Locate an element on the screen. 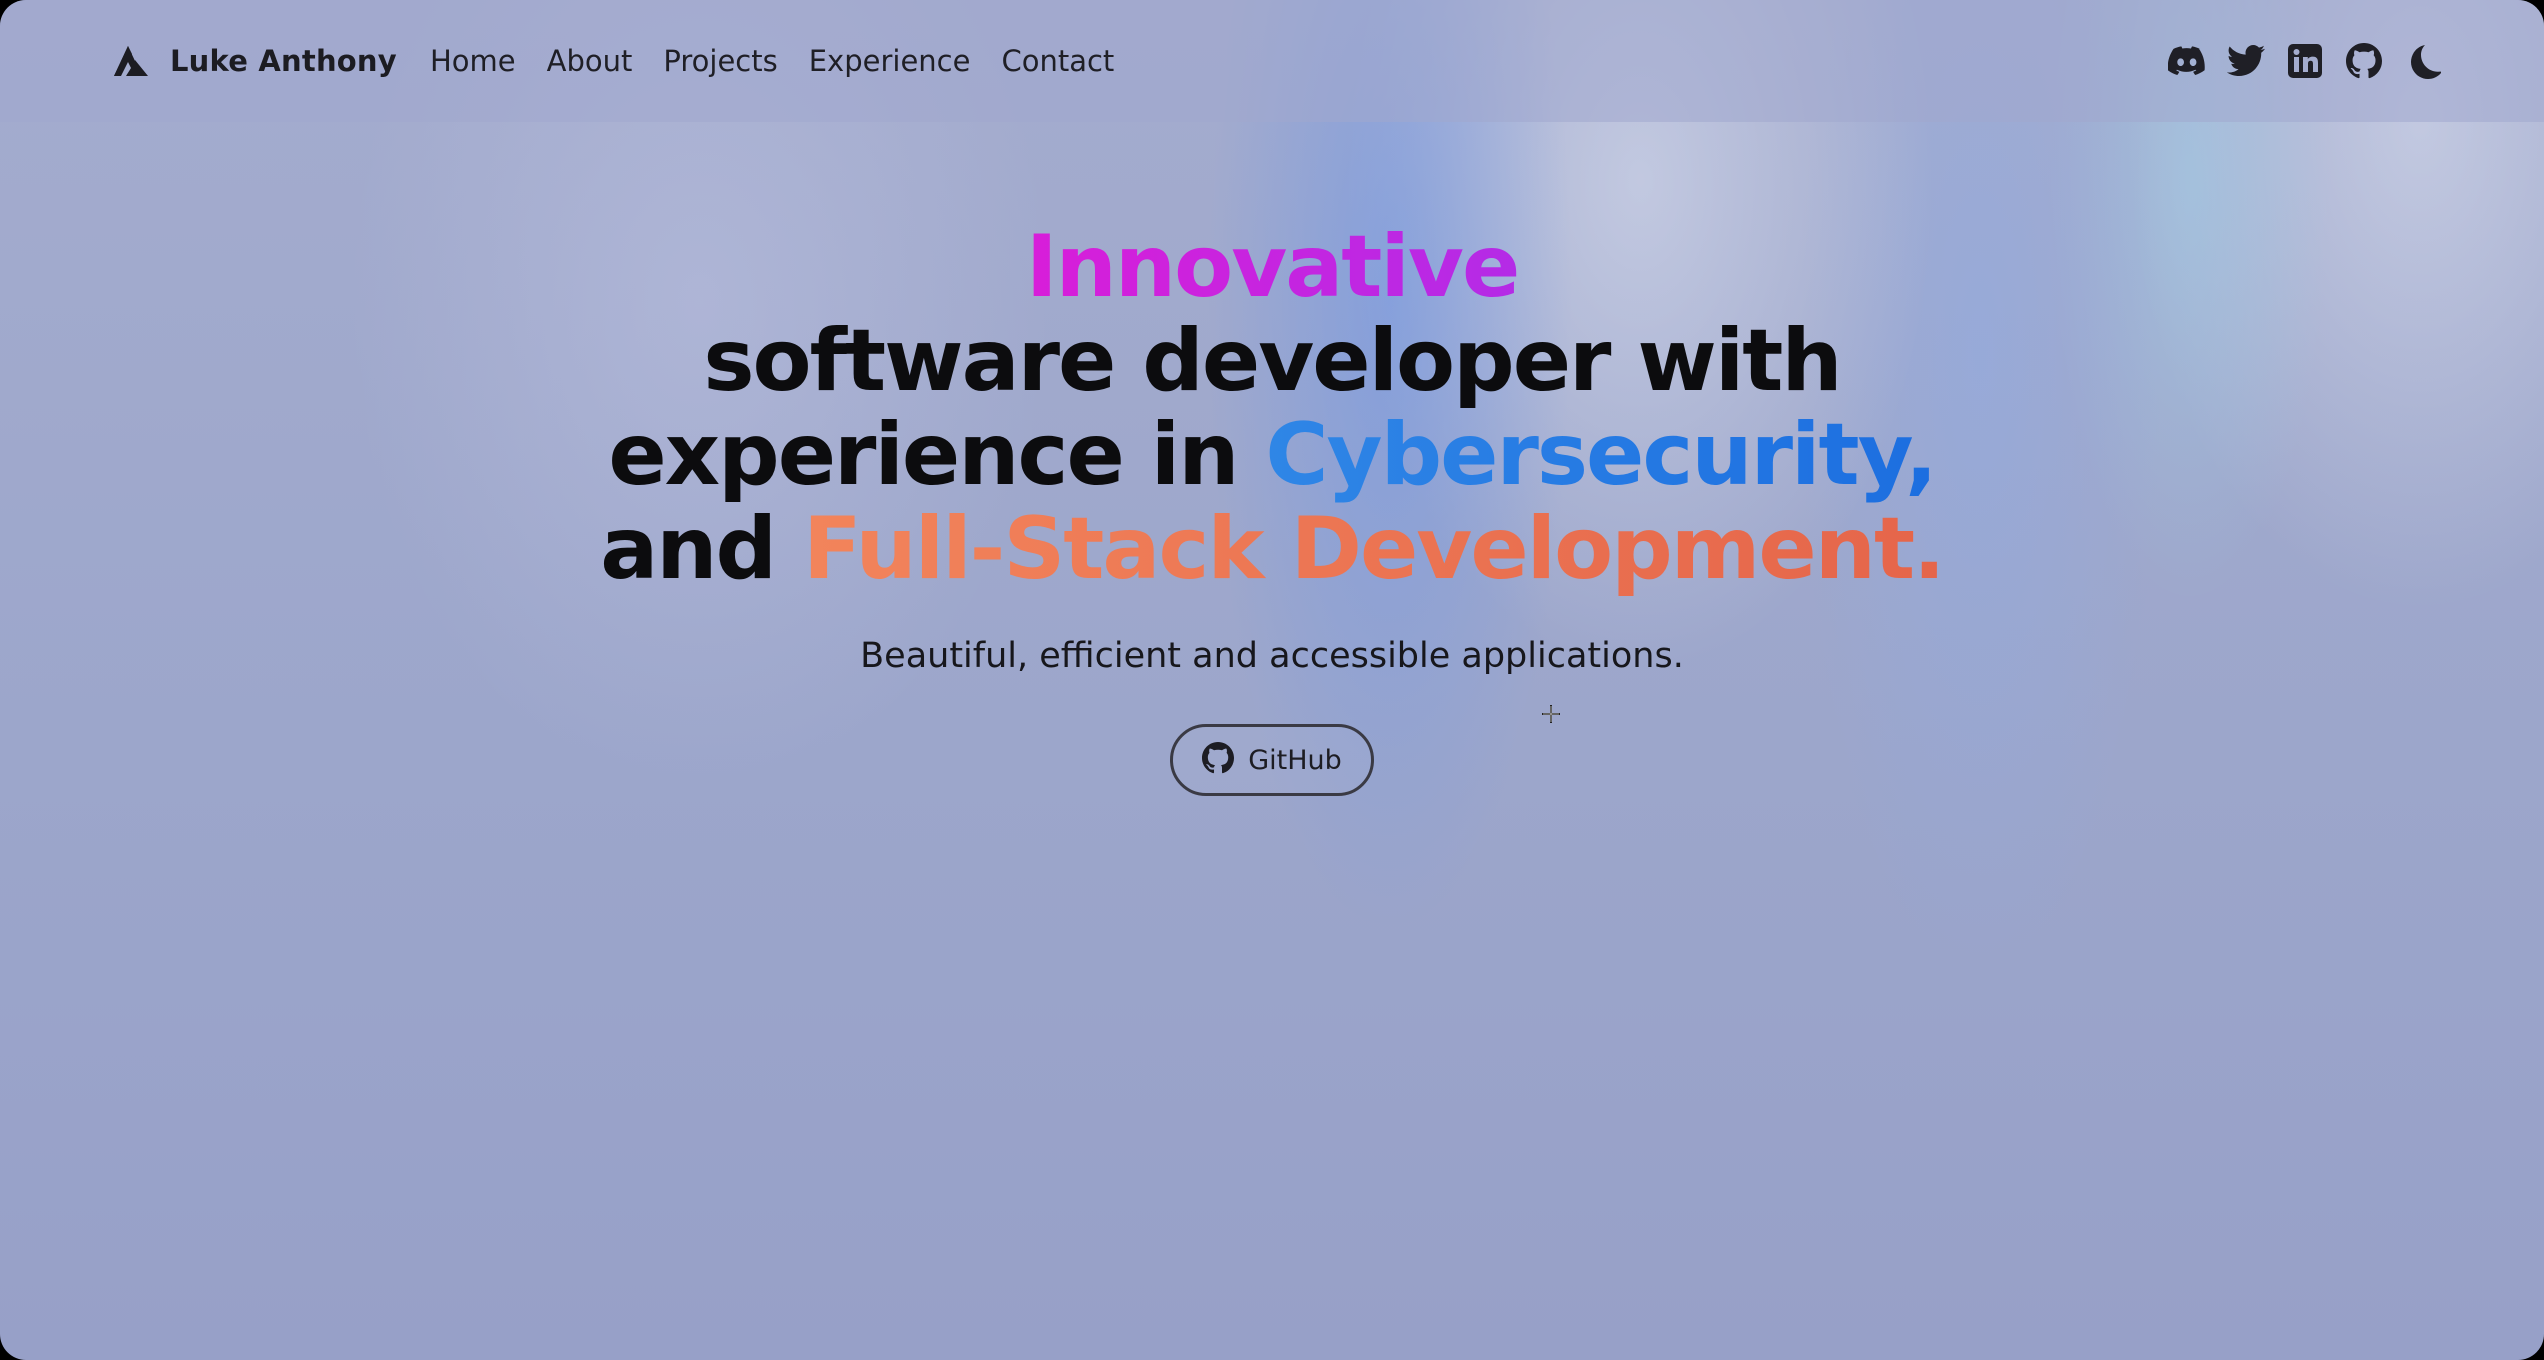  headline-line-3-prefix: experience in is located at coordinates (937, 455).